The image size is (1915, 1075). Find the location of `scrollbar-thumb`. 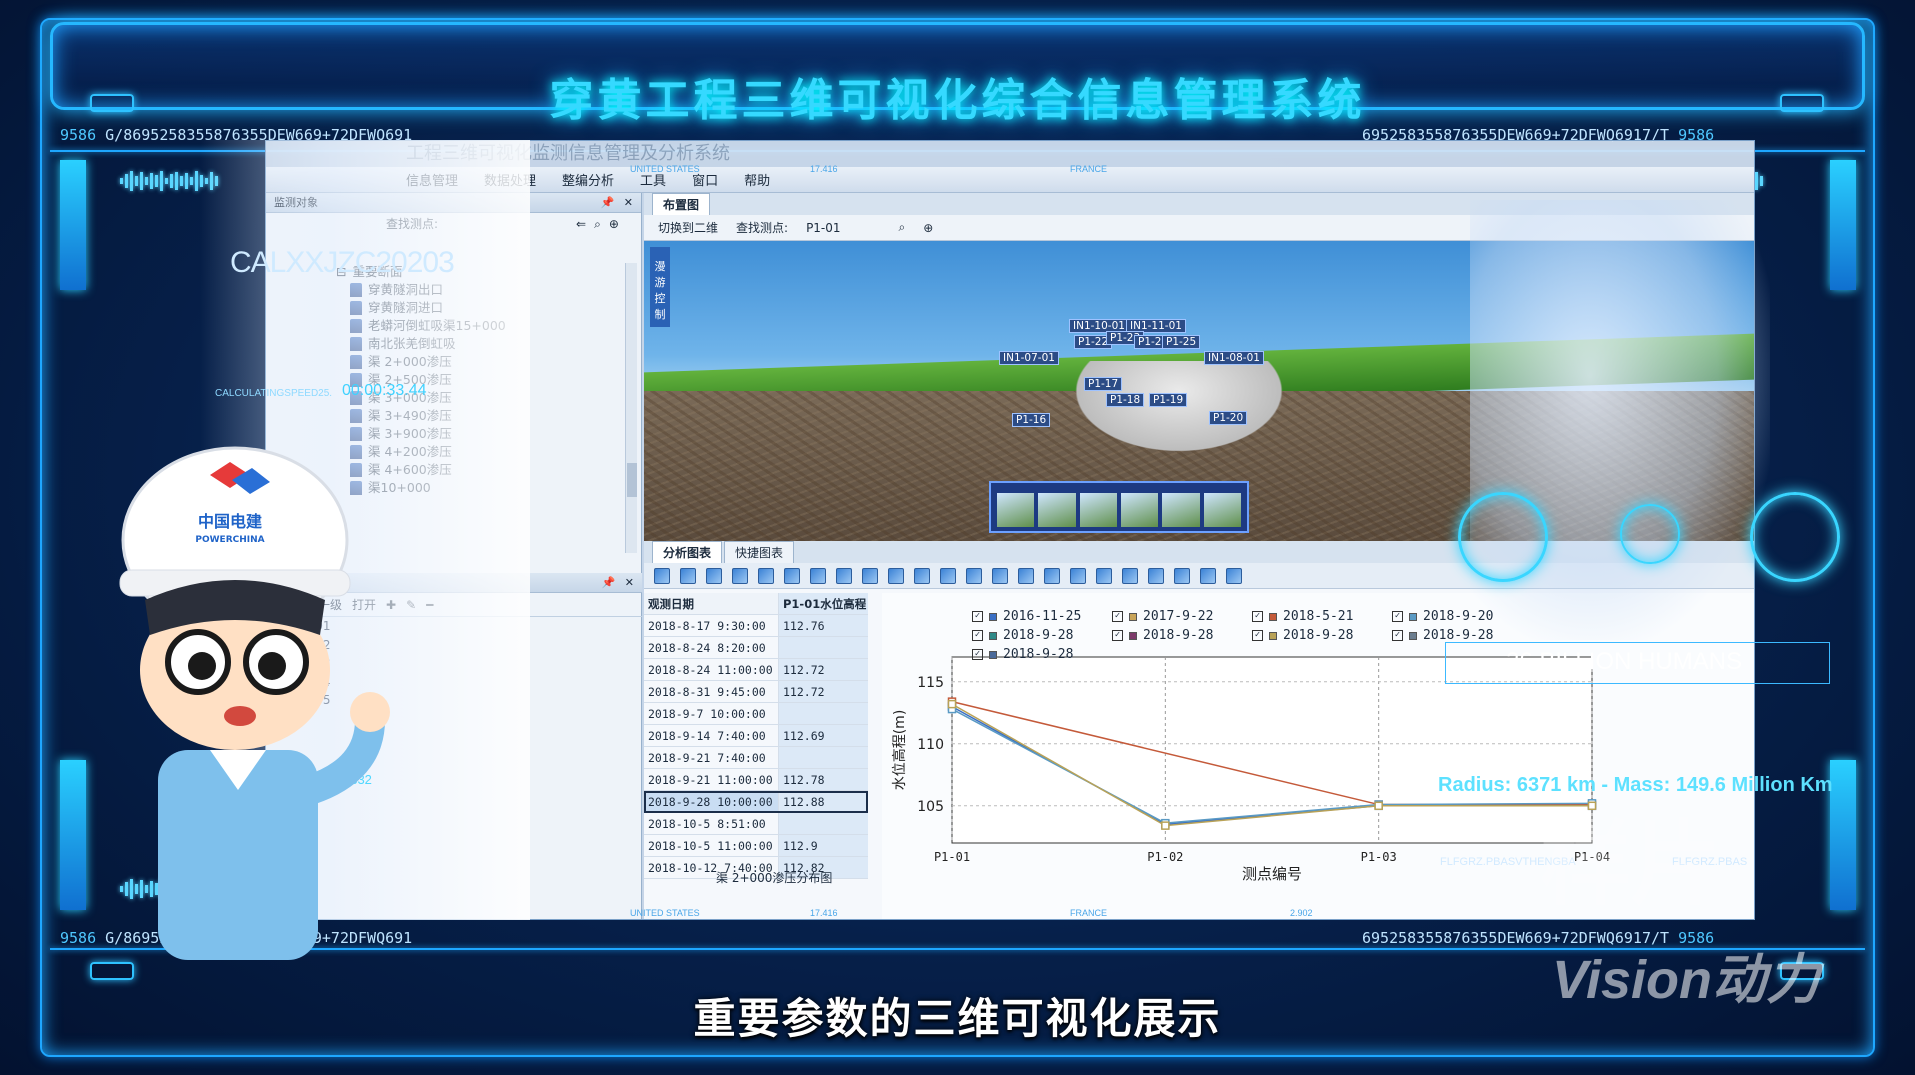

scrollbar-thumb is located at coordinates (632, 480).